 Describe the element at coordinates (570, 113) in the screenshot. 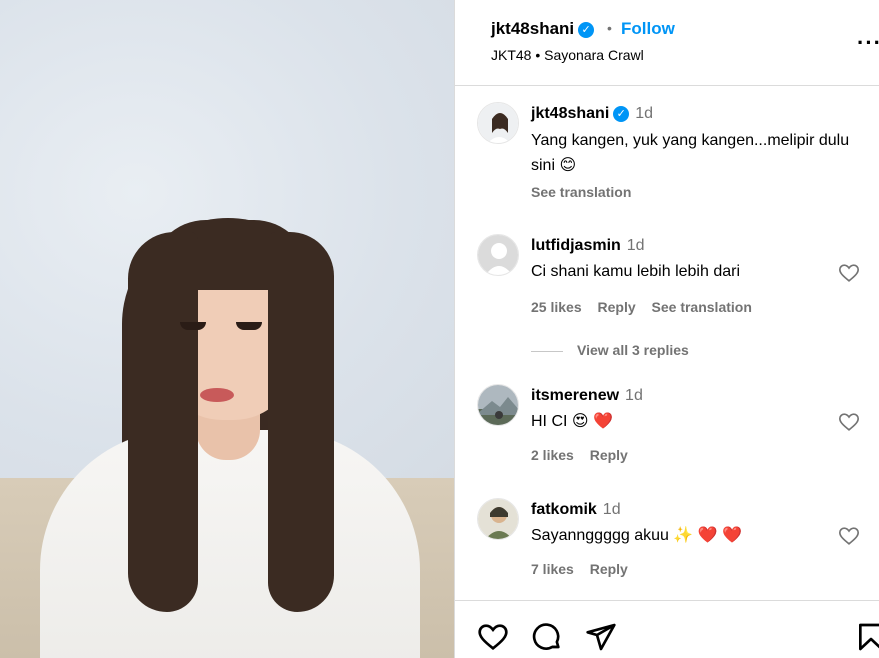

I see `caption-username-text: jkt48shani` at that location.